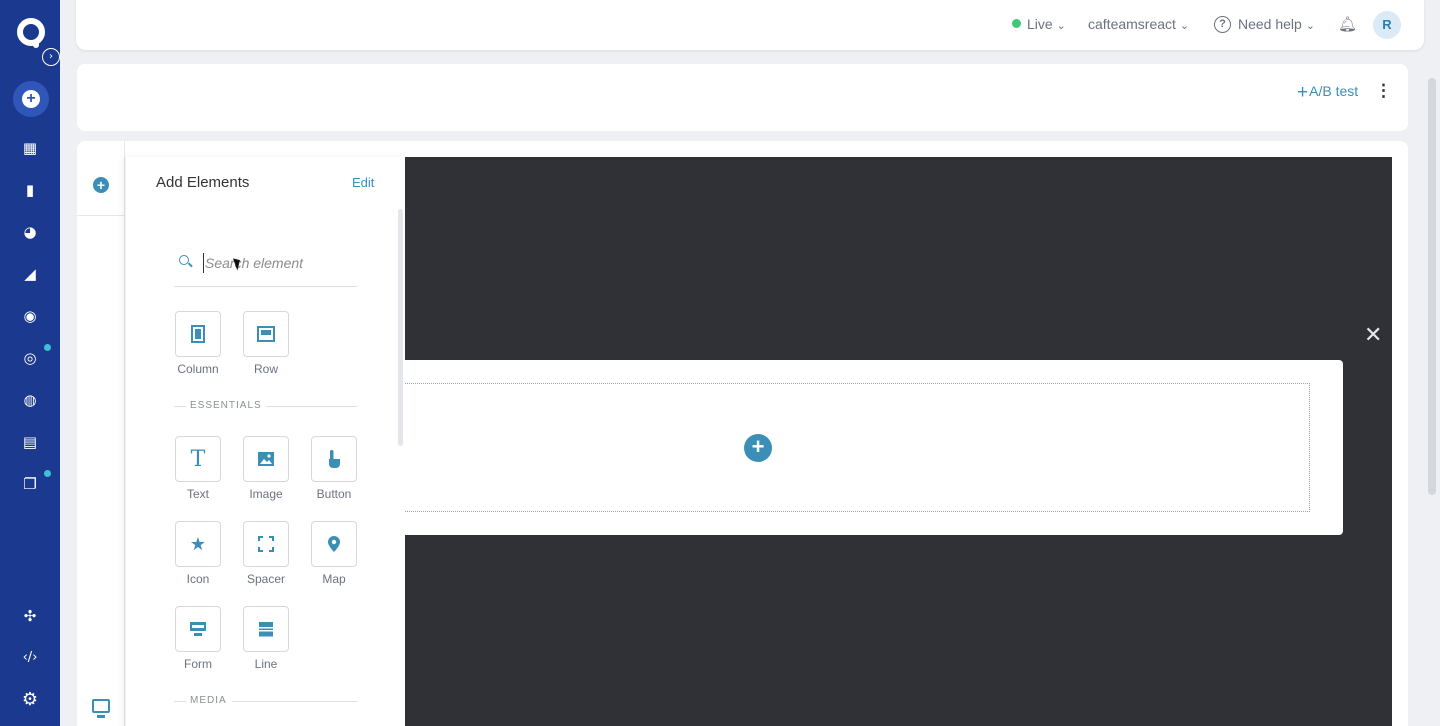 The height and width of the screenshot is (726, 1440). I want to click on document-icon: ▤, so click(30, 442).